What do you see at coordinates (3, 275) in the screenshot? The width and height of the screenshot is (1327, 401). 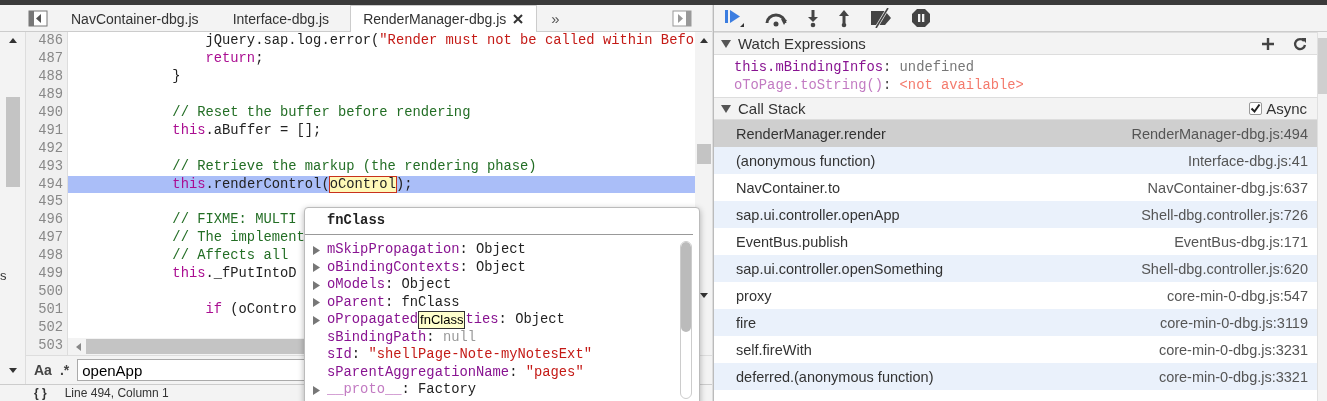 I see `truncated-label: s` at bounding box center [3, 275].